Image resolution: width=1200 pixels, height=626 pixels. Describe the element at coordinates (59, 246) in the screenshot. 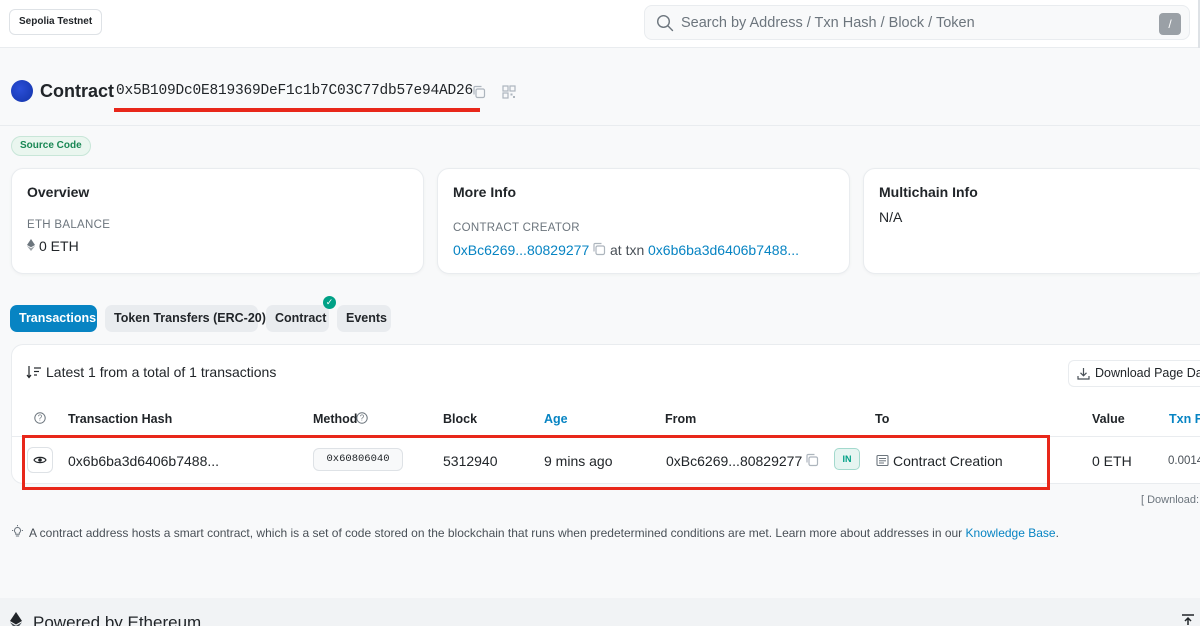

I see `eth-balance-value: 0 ETH` at that location.